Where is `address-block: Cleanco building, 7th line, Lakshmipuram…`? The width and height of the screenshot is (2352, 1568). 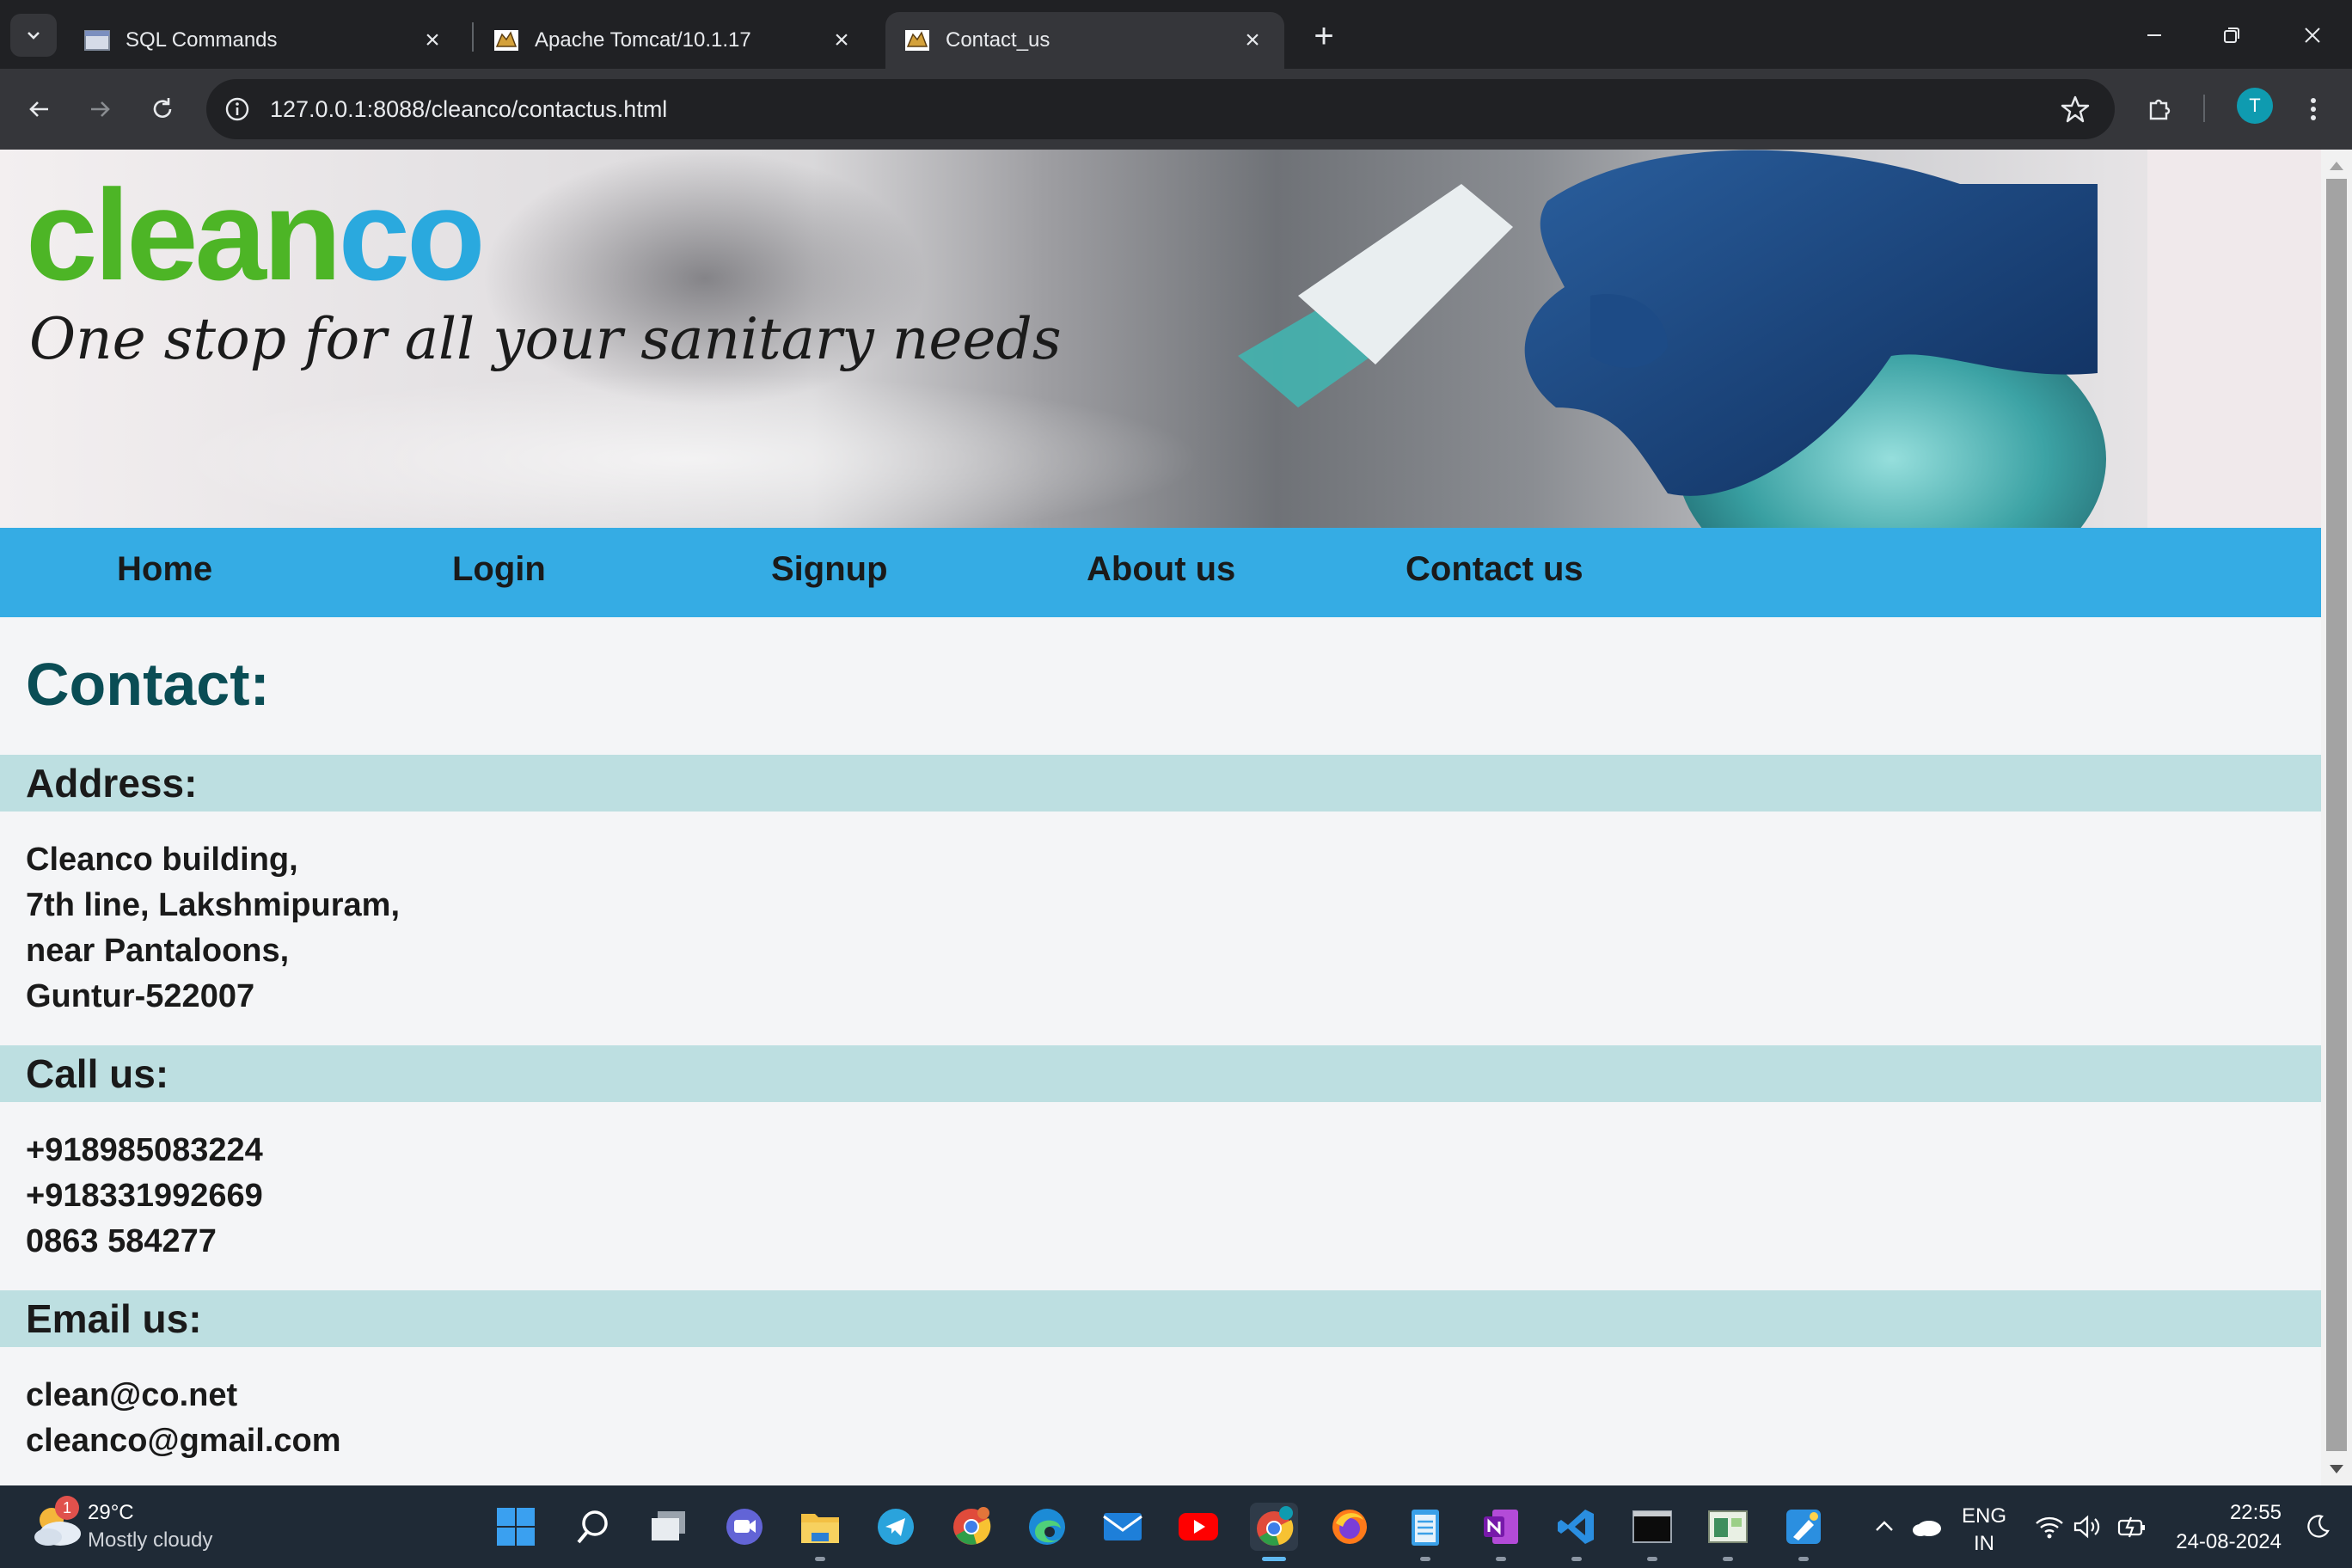 address-block: Cleanco building, 7th line, Lakshmipuram… is located at coordinates (213, 928).